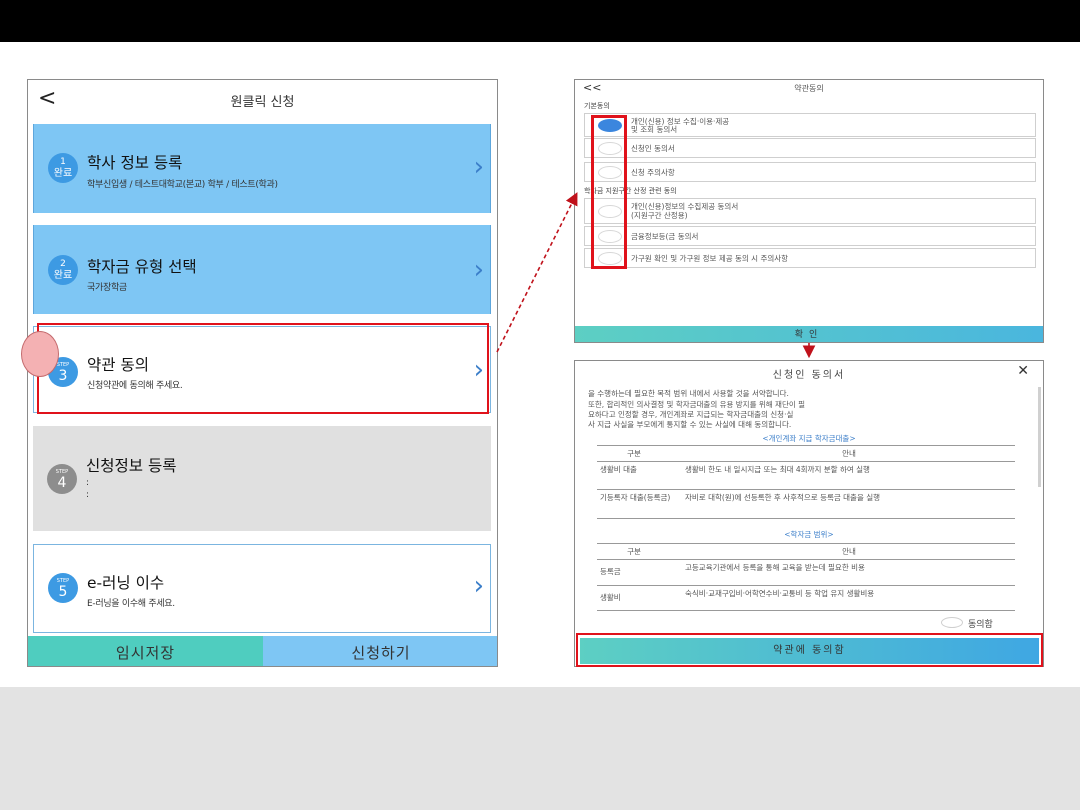  I want to click on dashed-arrow, so click(537, 272).